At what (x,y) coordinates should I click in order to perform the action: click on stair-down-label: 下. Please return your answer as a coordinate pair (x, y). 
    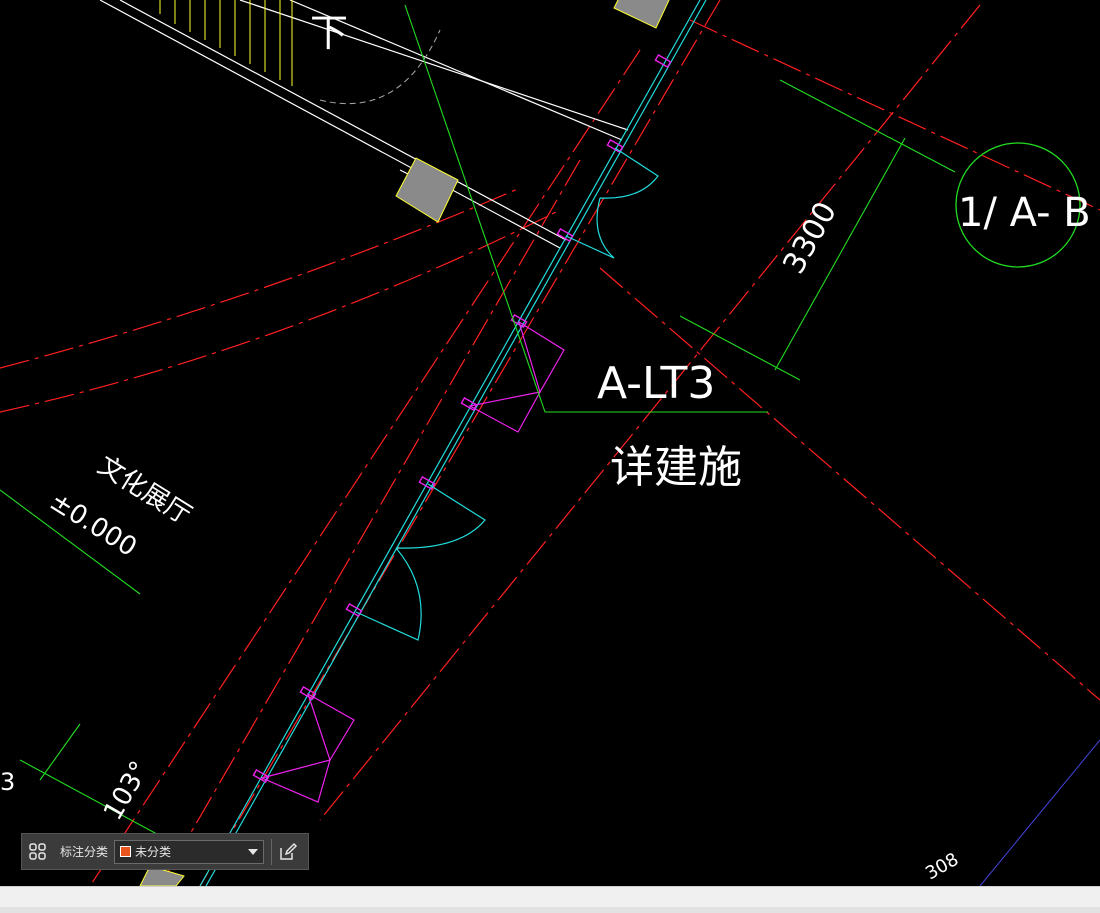
    Looking at the image, I should click on (329, 33).